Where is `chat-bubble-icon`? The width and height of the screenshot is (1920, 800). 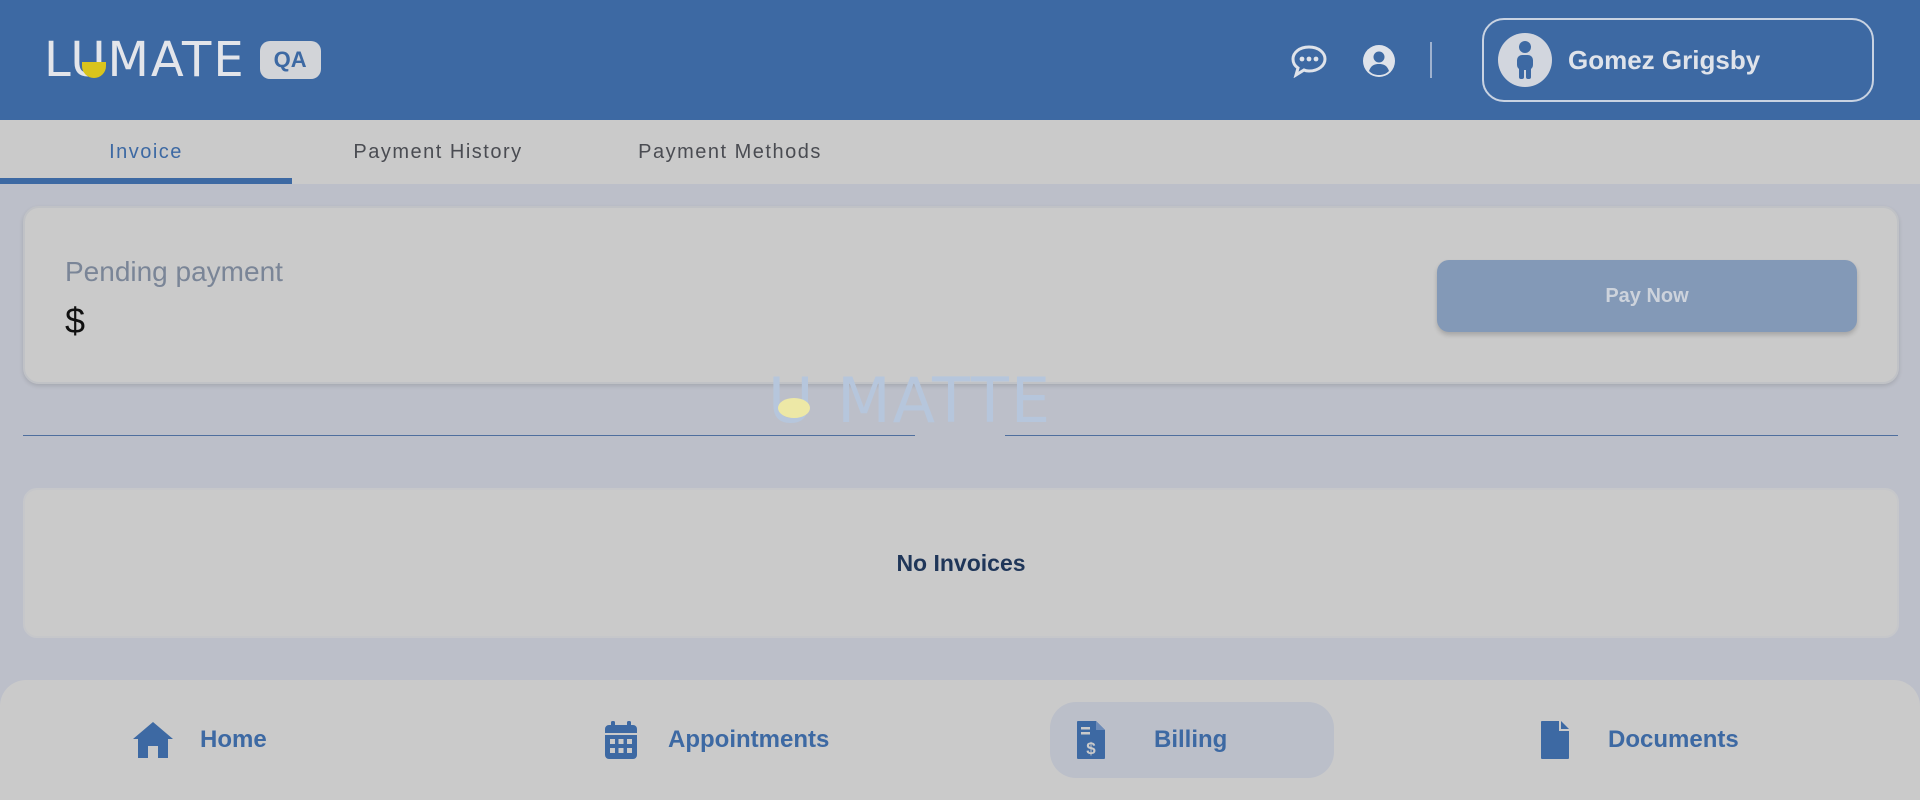 chat-bubble-icon is located at coordinates (1309, 61).